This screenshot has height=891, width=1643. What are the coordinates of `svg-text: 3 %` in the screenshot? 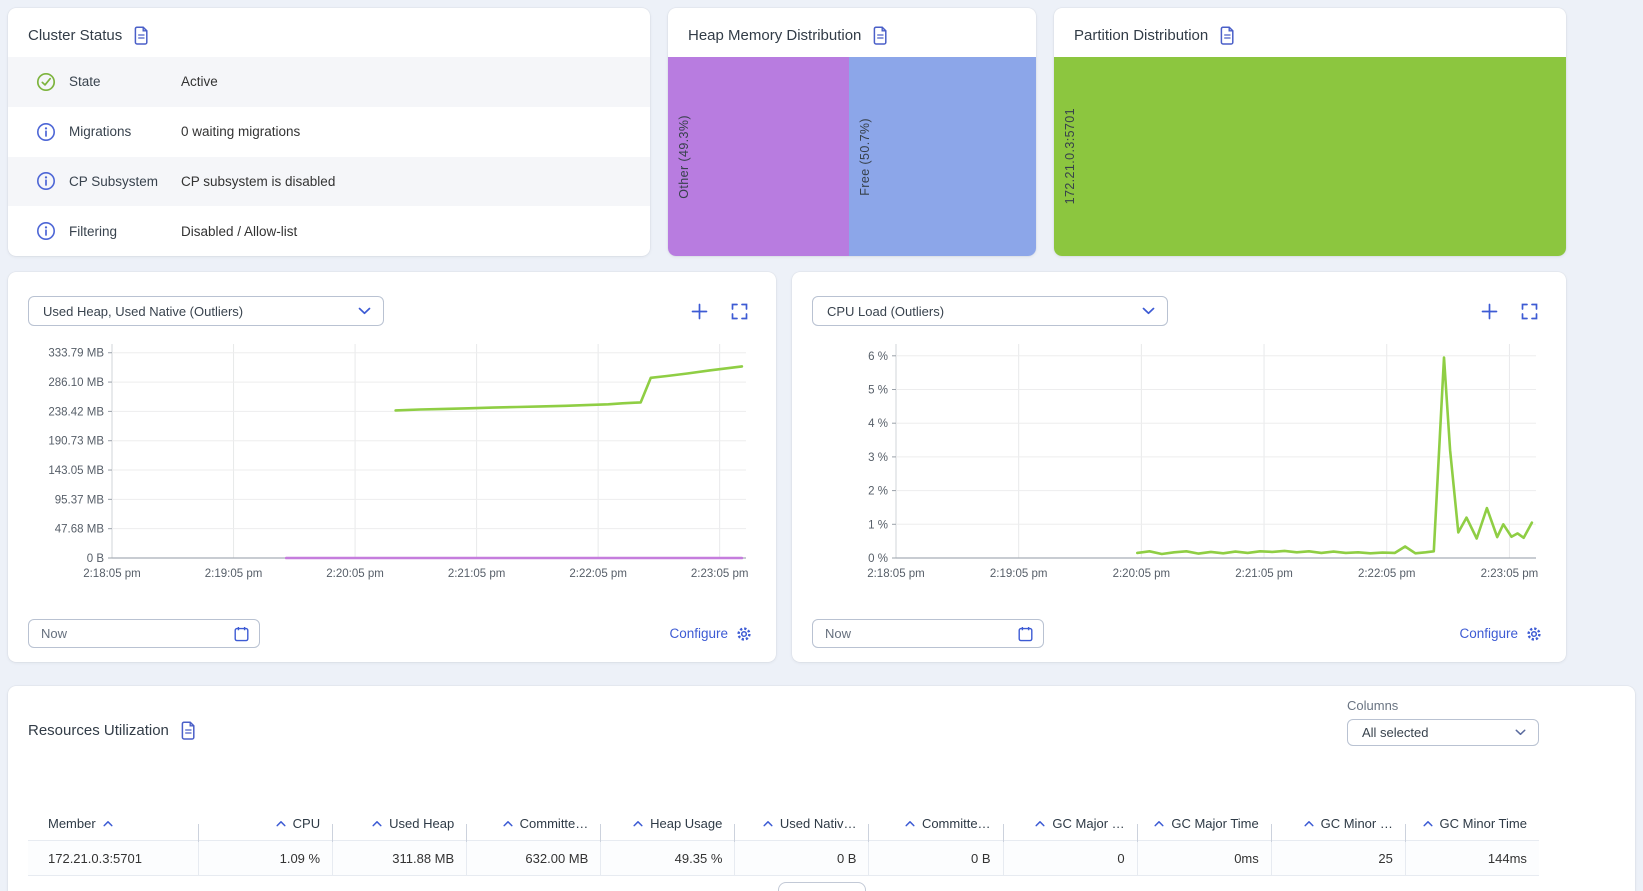 It's located at (878, 458).